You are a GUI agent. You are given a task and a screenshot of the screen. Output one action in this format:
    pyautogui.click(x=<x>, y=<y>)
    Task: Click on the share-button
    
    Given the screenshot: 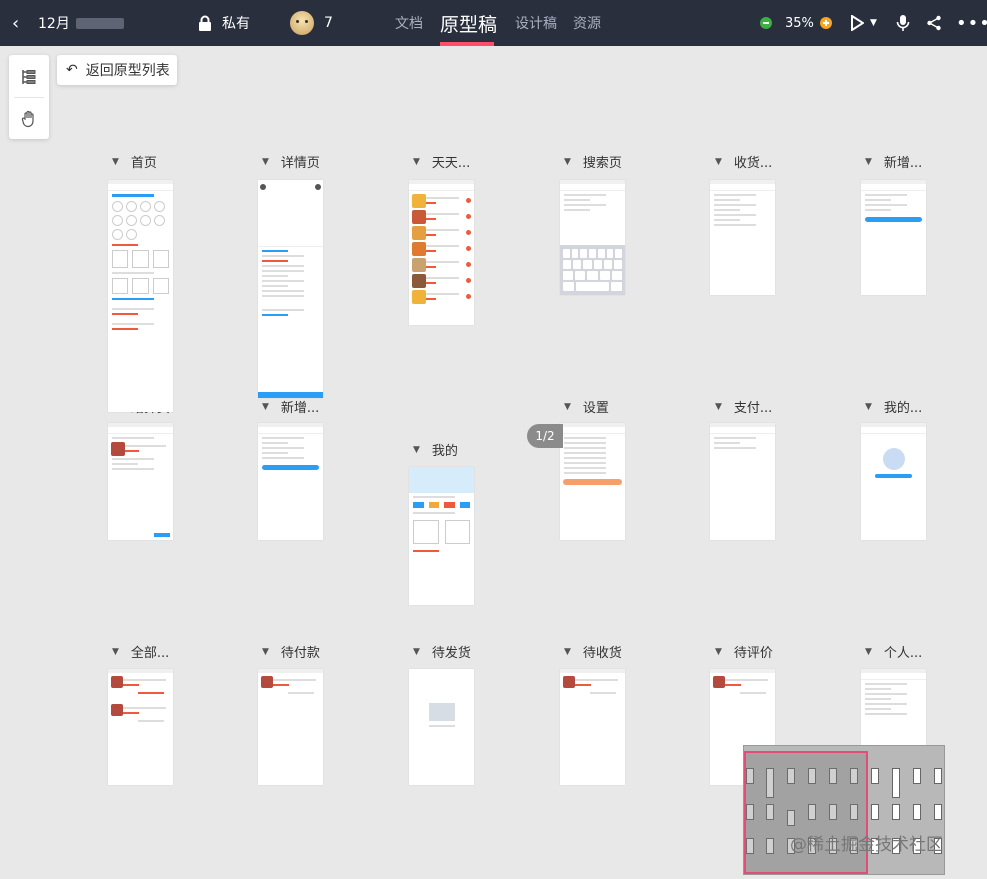 What is the action you would take?
    pyautogui.click(x=934, y=23)
    